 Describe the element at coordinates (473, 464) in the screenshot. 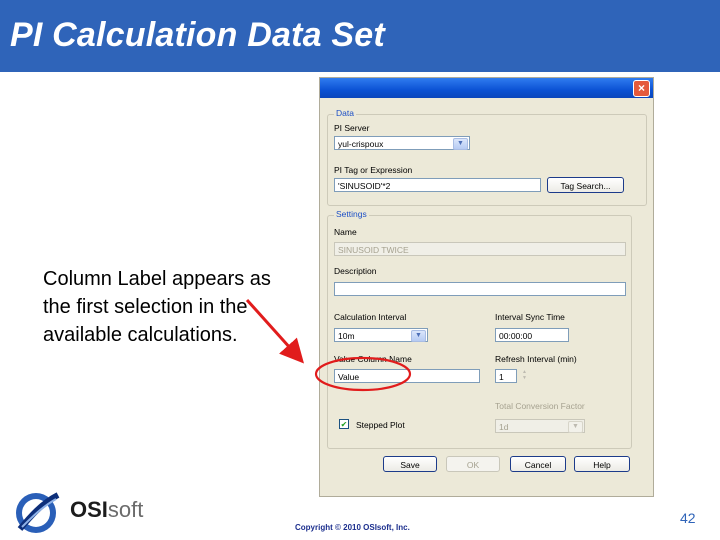

I see `ok-button: OK` at that location.